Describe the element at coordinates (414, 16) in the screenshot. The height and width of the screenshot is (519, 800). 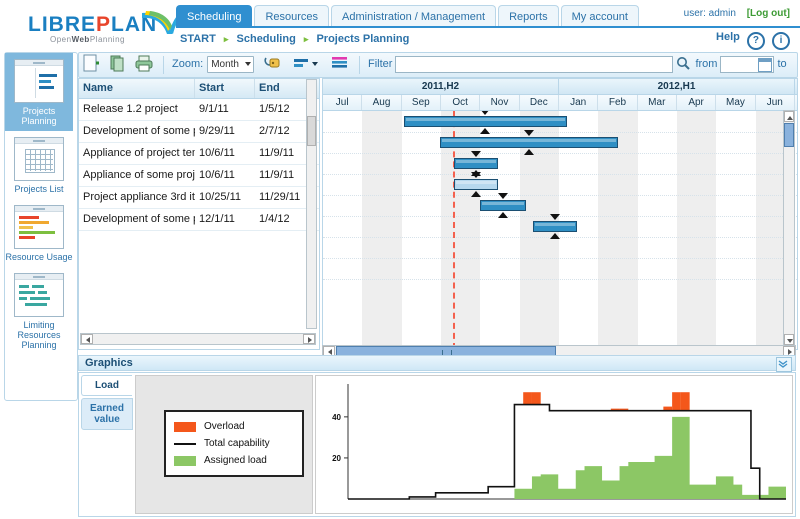
I see `tab-administration-management: Administration / Management` at that location.